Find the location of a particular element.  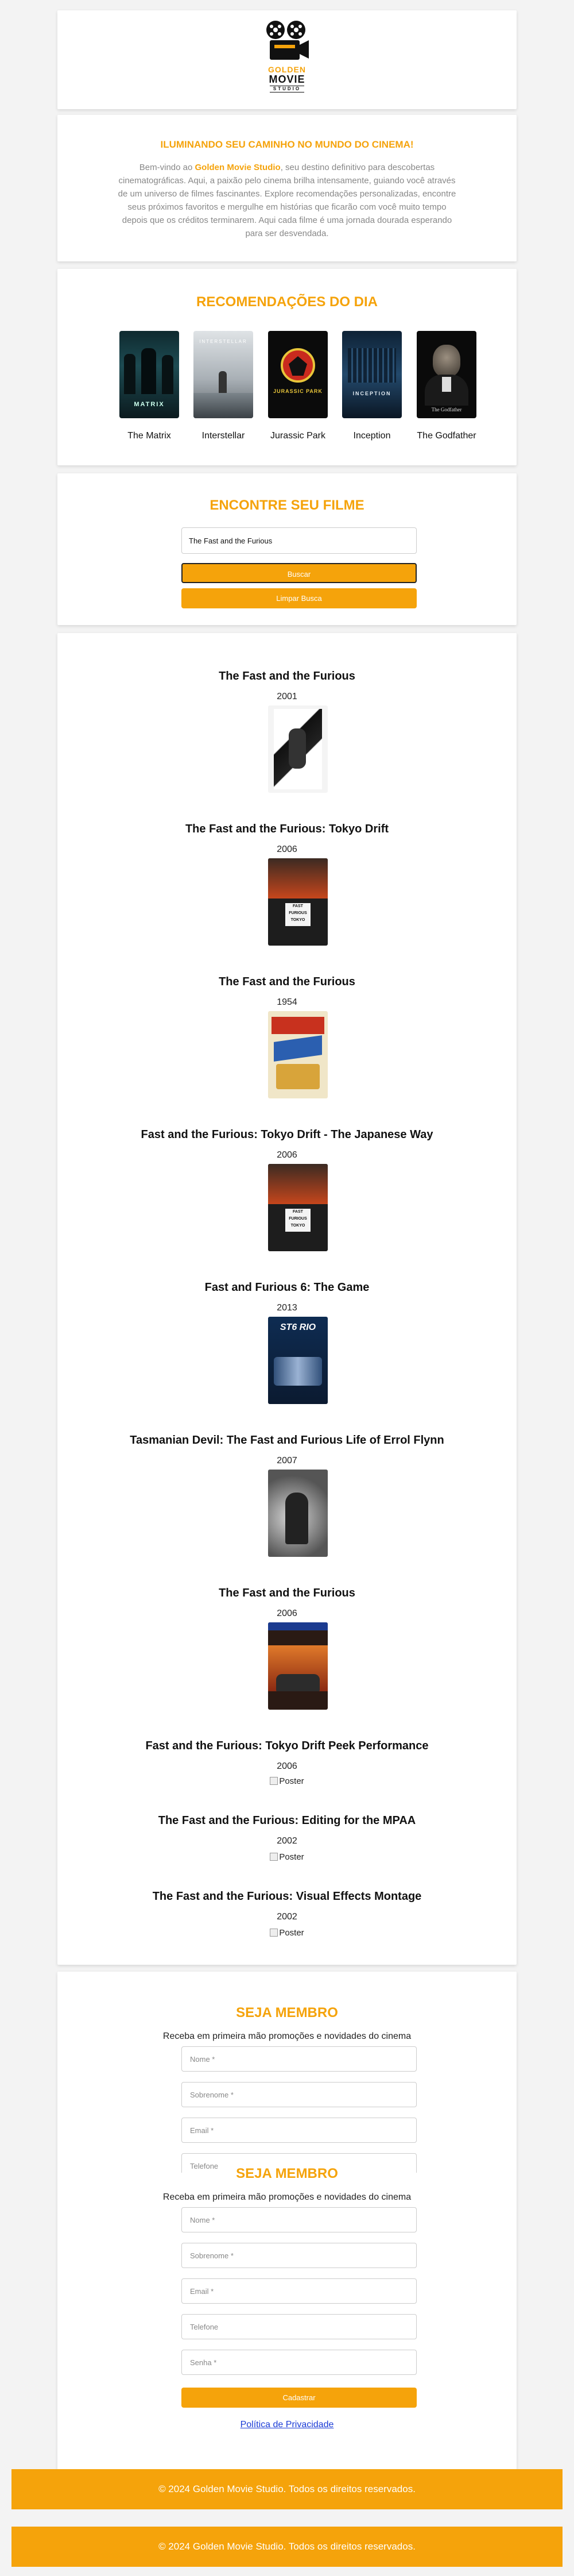

welcome-brand-name: Golden Movie Studio is located at coordinates (238, 168).